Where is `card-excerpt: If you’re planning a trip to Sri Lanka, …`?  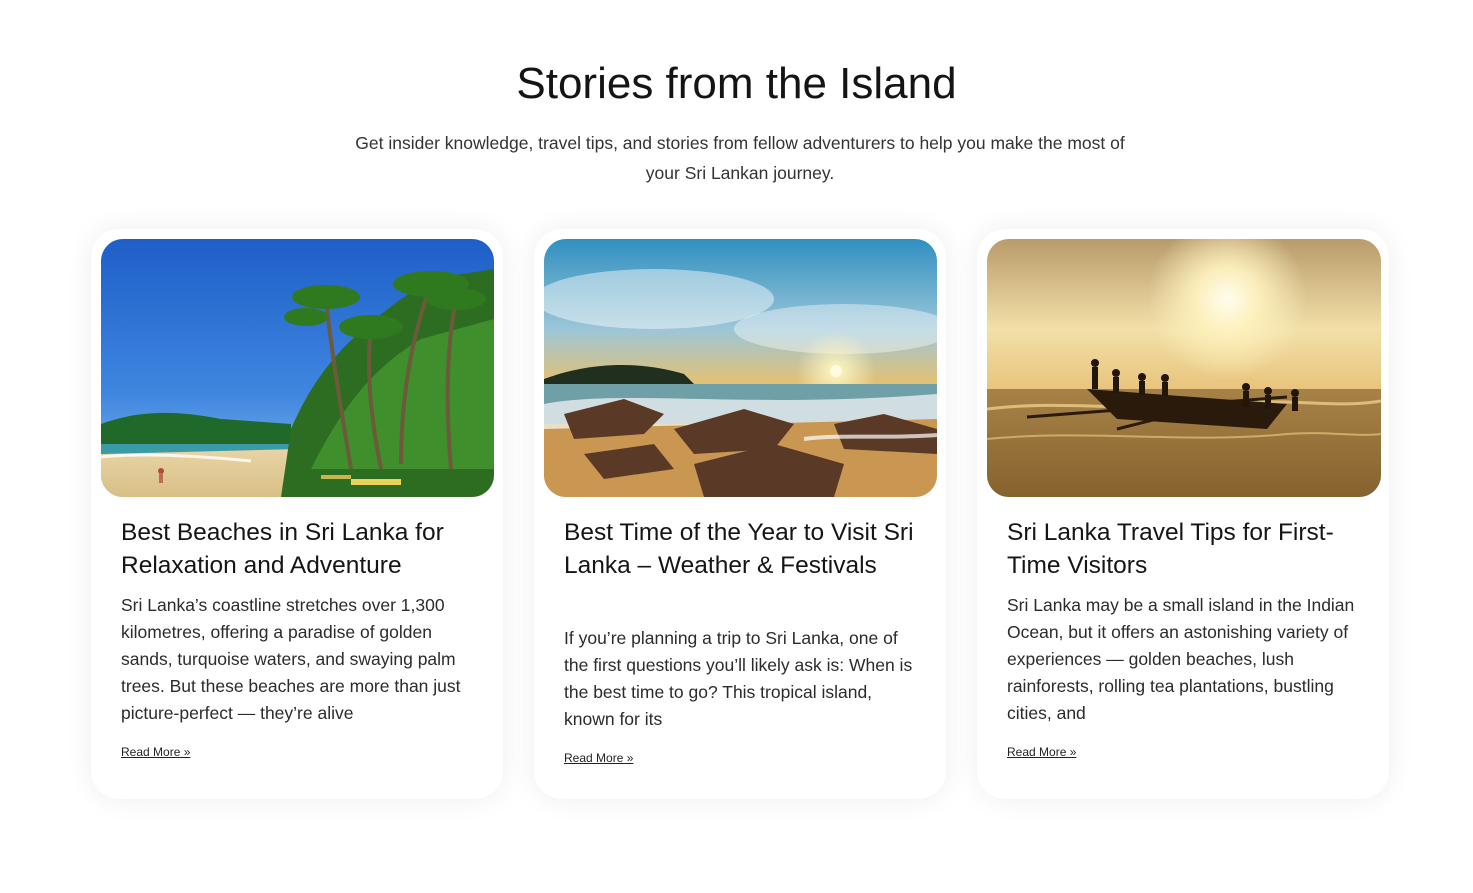 card-excerpt: If you’re planning a trip to Sri Lanka, … is located at coordinates (738, 678).